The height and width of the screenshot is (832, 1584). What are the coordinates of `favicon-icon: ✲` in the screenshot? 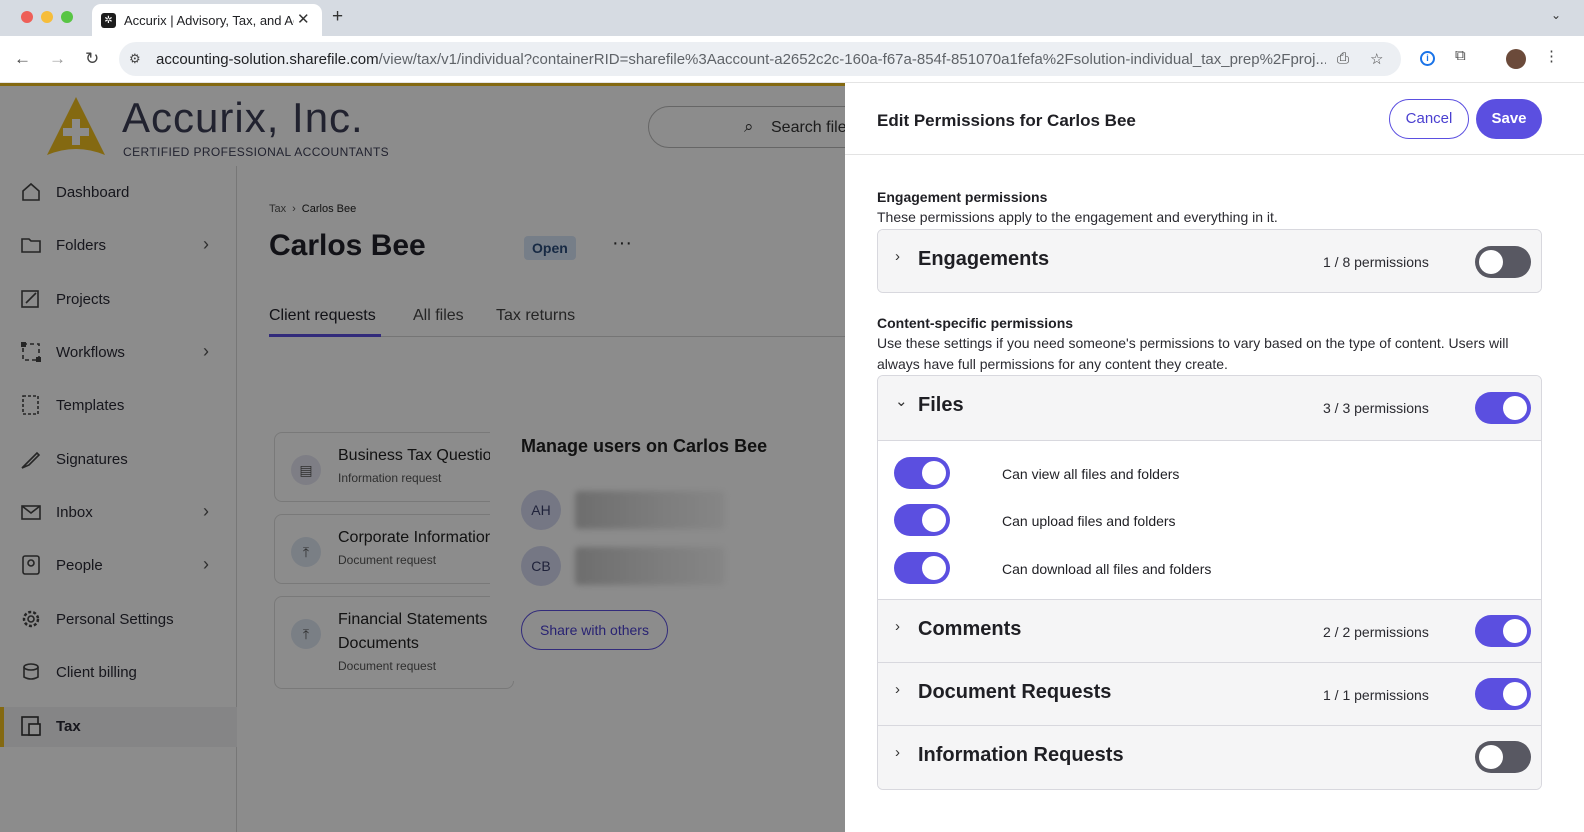 It's located at (108, 20).